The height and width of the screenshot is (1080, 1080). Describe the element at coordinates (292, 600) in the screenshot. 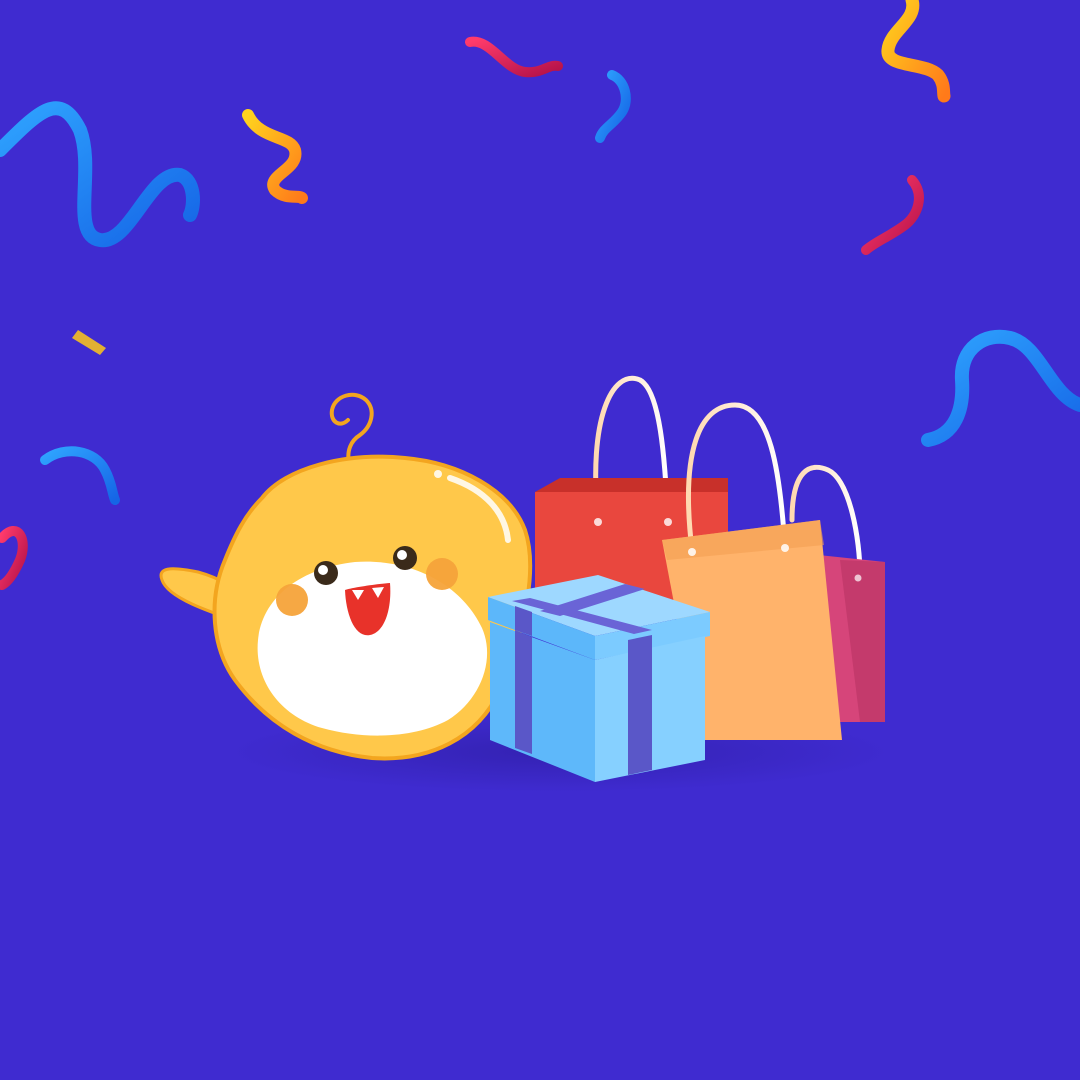

I see `mascot-cheek-left` at that location.